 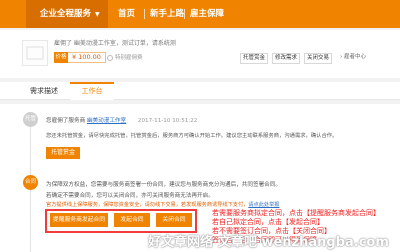 What do you see at coordinates (97, 14) in the screenshot?
I see `chevron-down-icon: ▼` at bounding box center [97, 14].